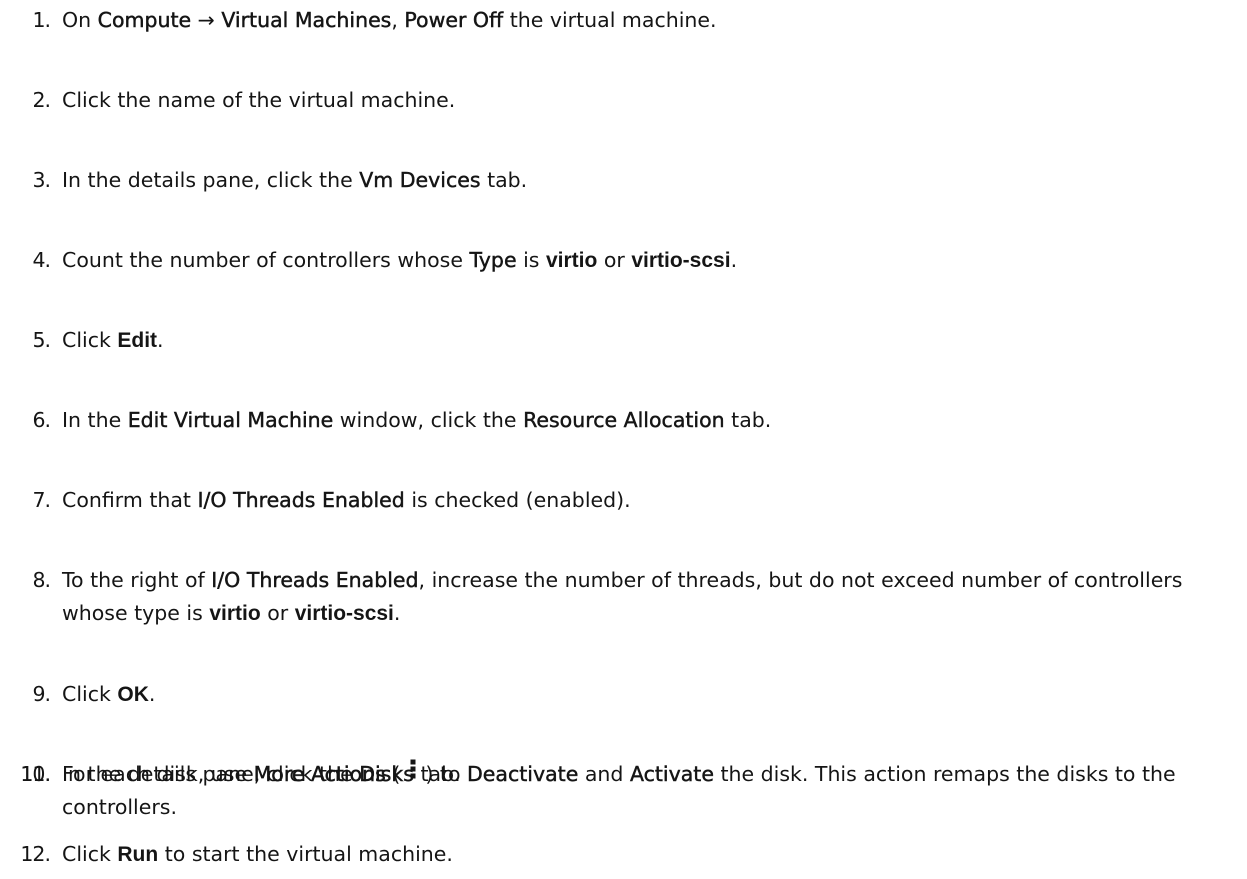 The width and height of the screenshot is (1247, 879). Describe the element at coordinates (644, 694) in the screenshot. I see `step-text: Click OK.` at that location.